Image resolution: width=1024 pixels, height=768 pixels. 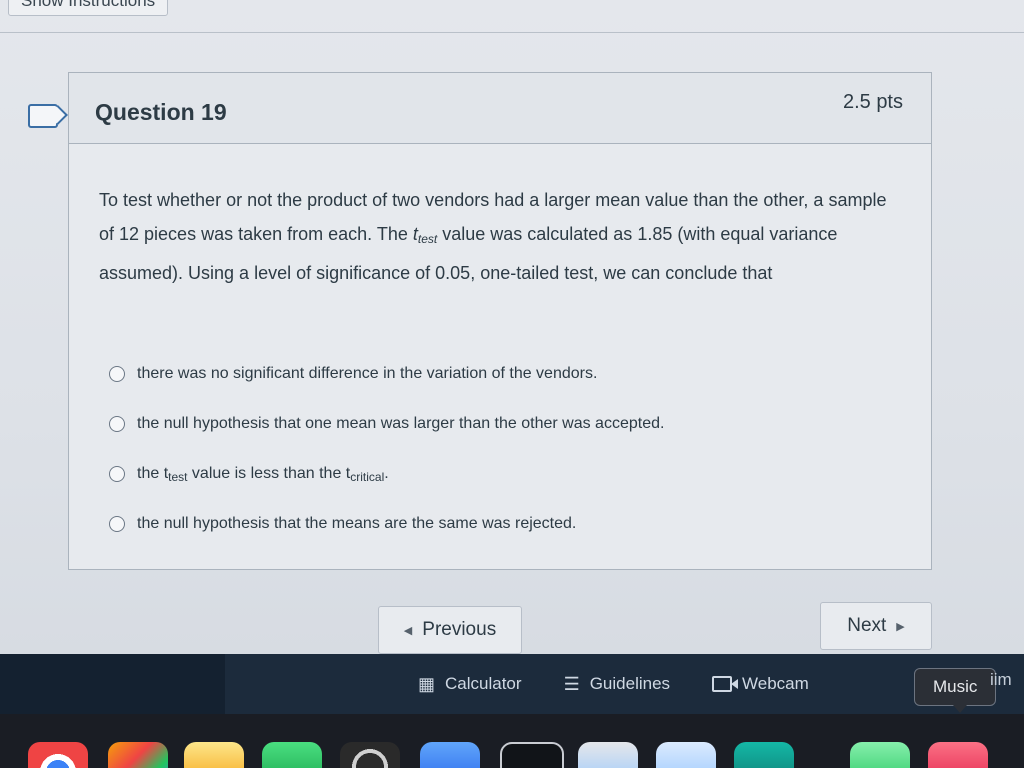 I want to click on toolbar-left-panel, so click(x=112, y=684).